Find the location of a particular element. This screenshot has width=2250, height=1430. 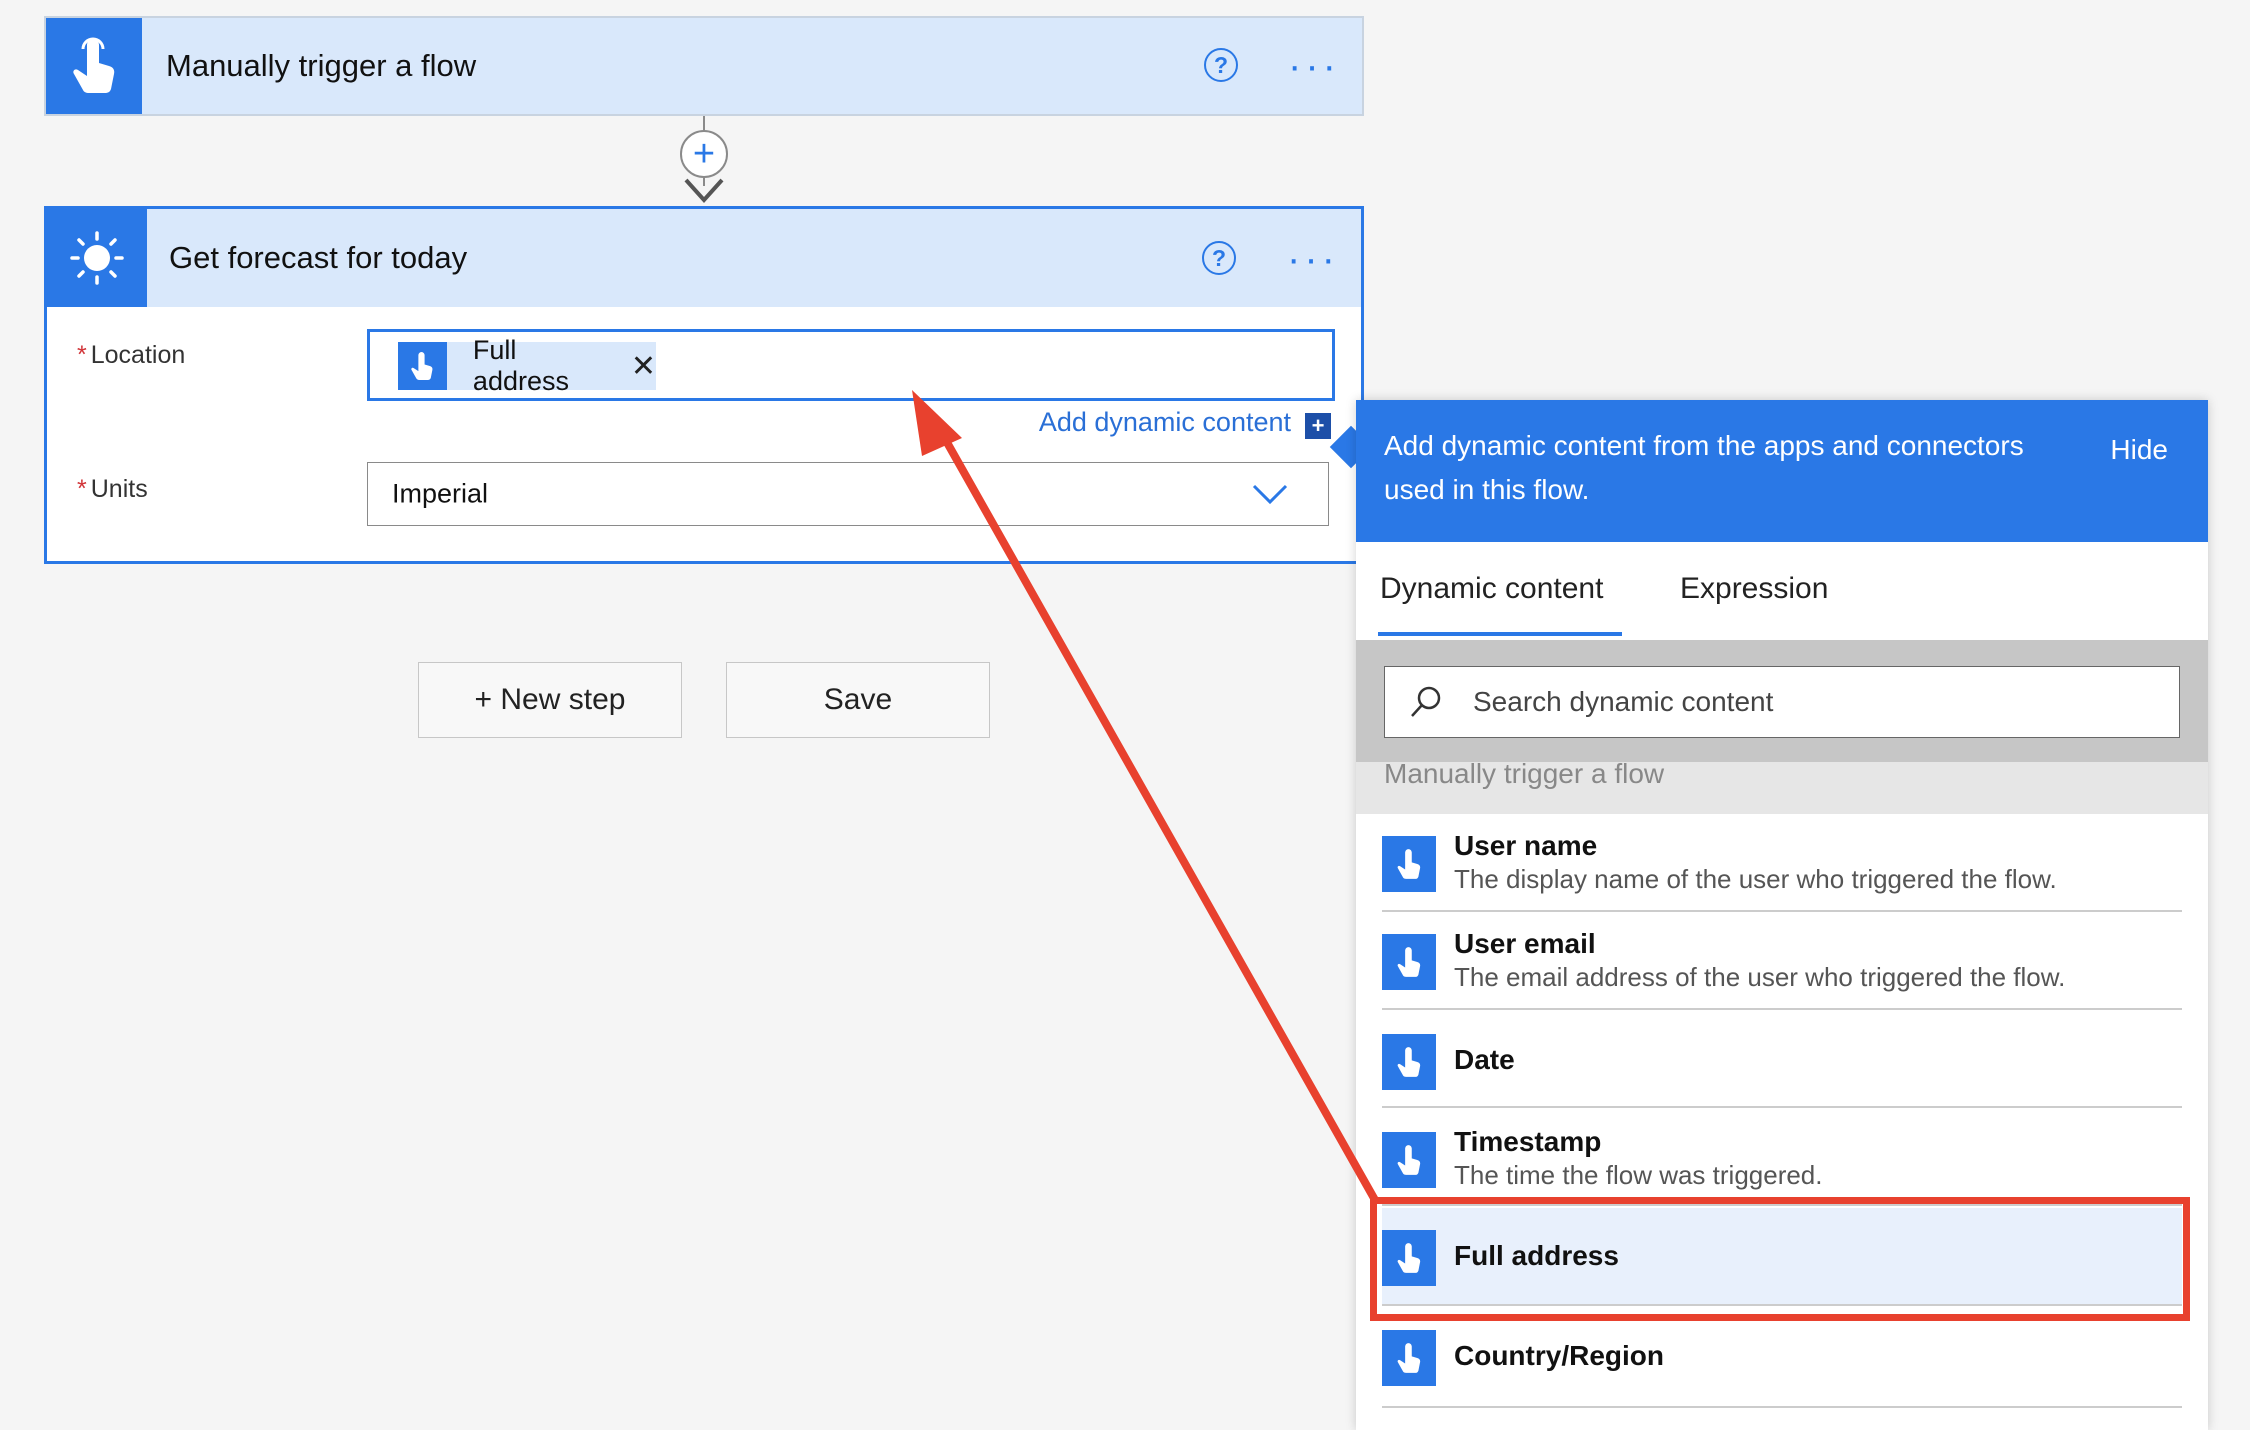

search-placeholder: Search dynamic content is located at coordinates (1623, 701).